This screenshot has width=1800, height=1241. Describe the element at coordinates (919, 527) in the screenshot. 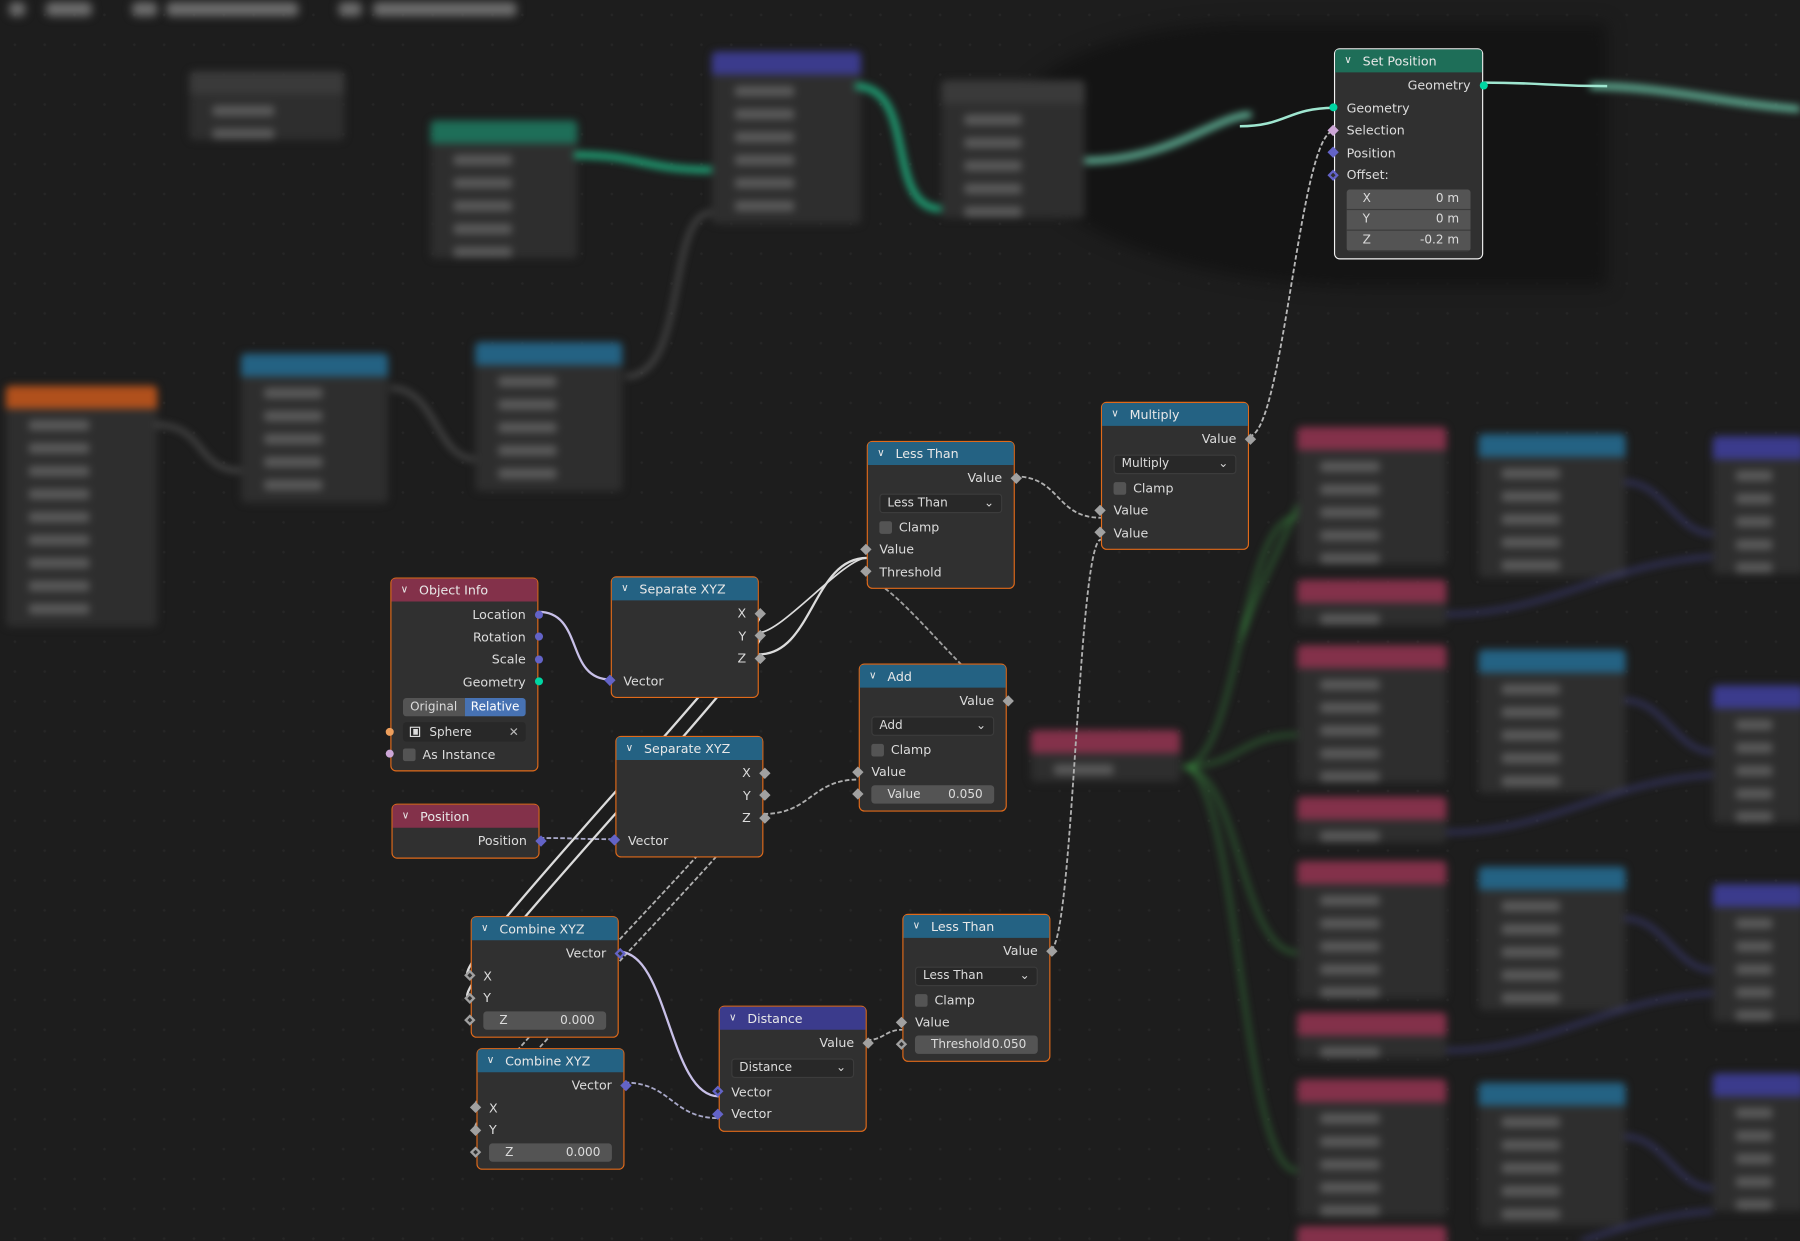

I see `checkbox-label: Clamp` at that location.